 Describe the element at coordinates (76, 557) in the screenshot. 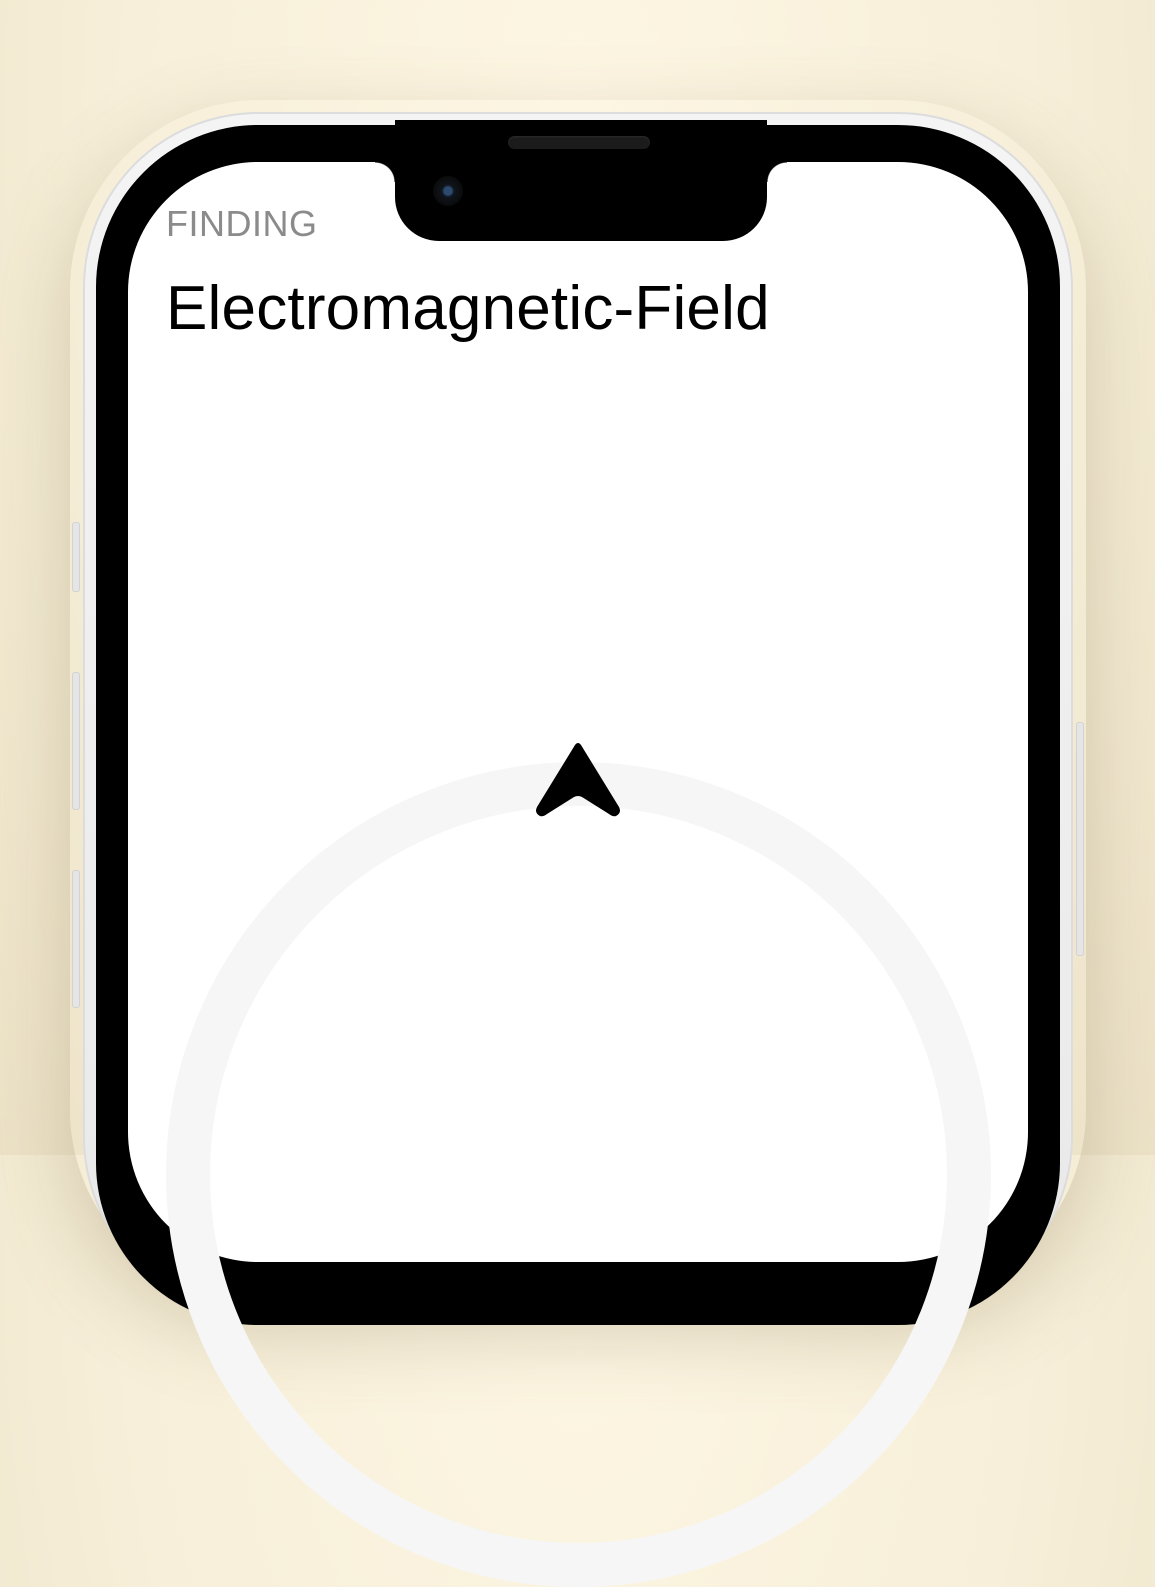

I see `silent-switch` at that location.